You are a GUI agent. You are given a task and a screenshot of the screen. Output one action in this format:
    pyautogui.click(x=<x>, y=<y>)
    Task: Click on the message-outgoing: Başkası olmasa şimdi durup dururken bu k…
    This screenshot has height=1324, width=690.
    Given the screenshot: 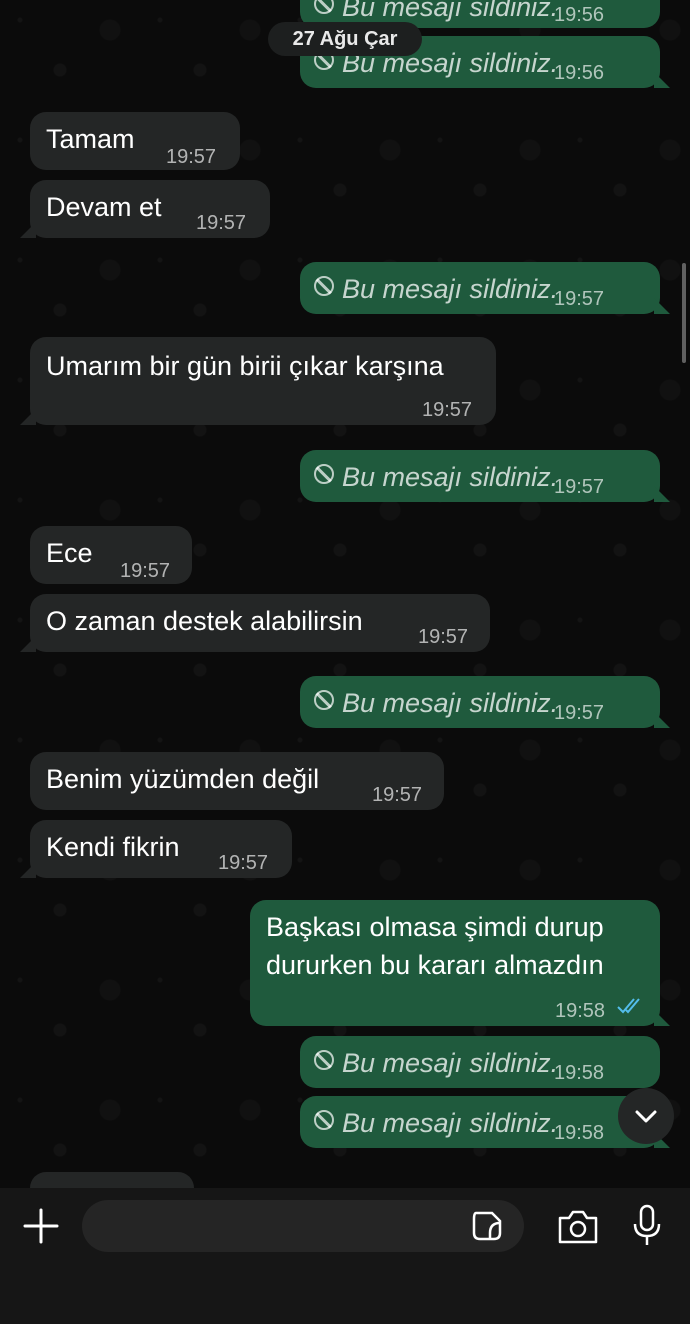 What is the action you would take?
    pyautogui.click(x=460, y=963)
    